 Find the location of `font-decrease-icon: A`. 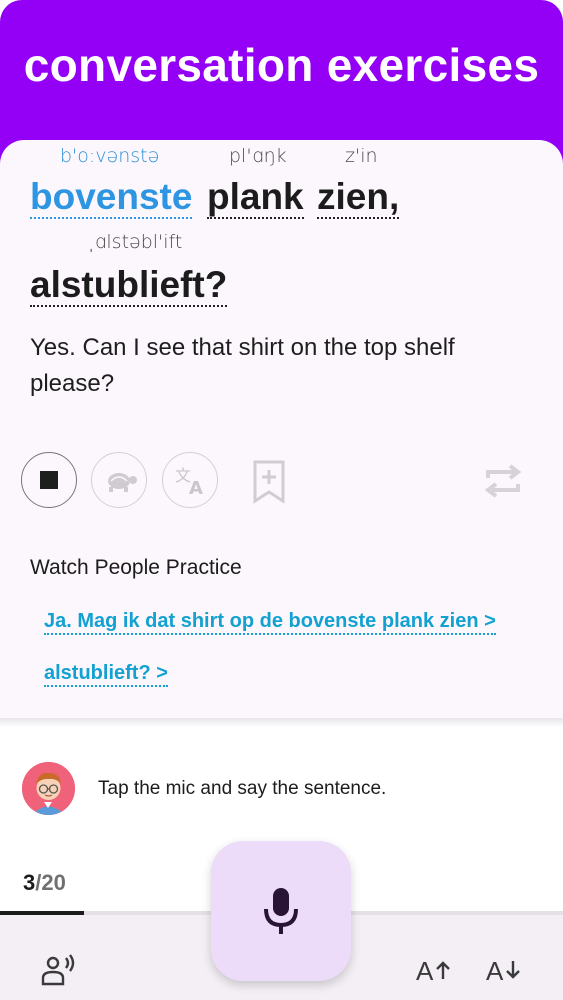

font-decrease-icon: A is located at coordinates (503, 970).